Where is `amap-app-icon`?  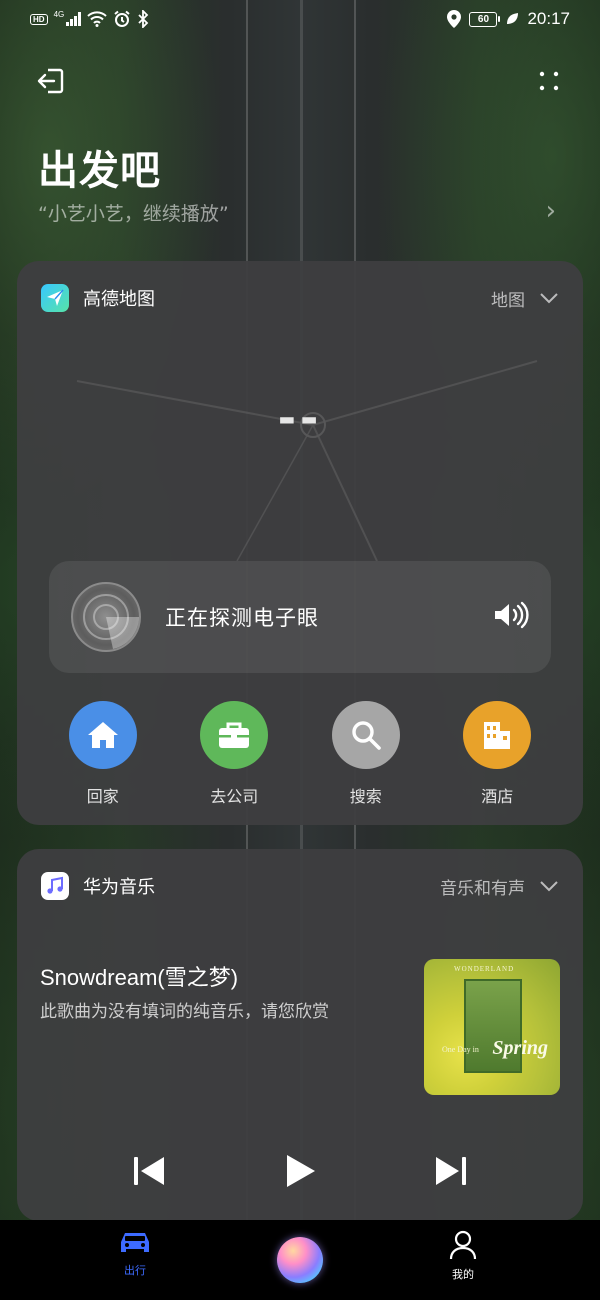
amap-app-icon is located at coordinates (55, 298).